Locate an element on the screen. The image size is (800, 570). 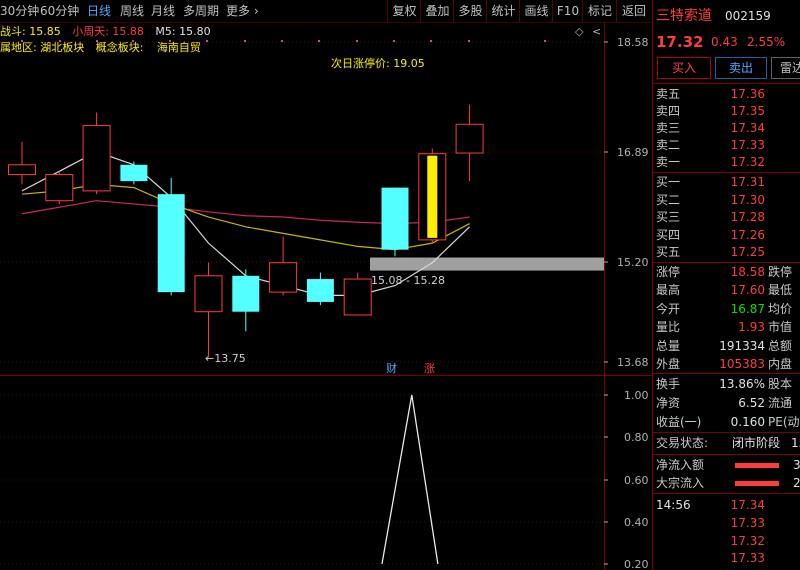
trade-status-row: 交易状态: 闭市阶段 15 is located at coordinates (726, 443).